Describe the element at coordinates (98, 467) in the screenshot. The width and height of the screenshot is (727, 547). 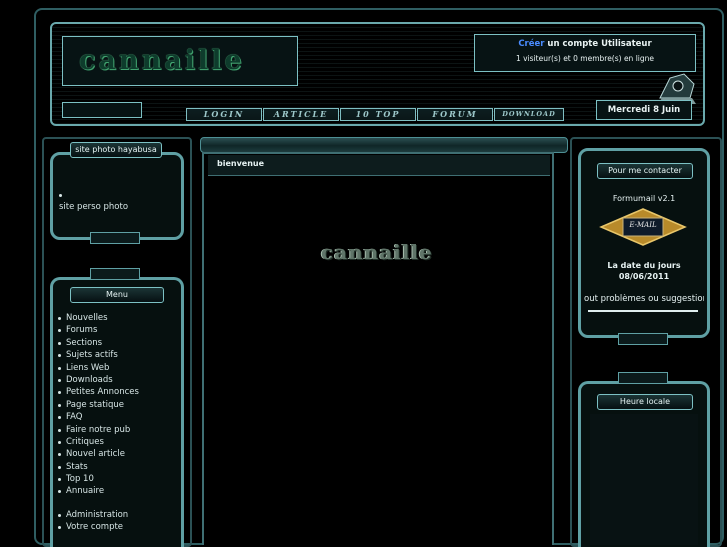
I see `menu-item-stats: Stats` at that location.